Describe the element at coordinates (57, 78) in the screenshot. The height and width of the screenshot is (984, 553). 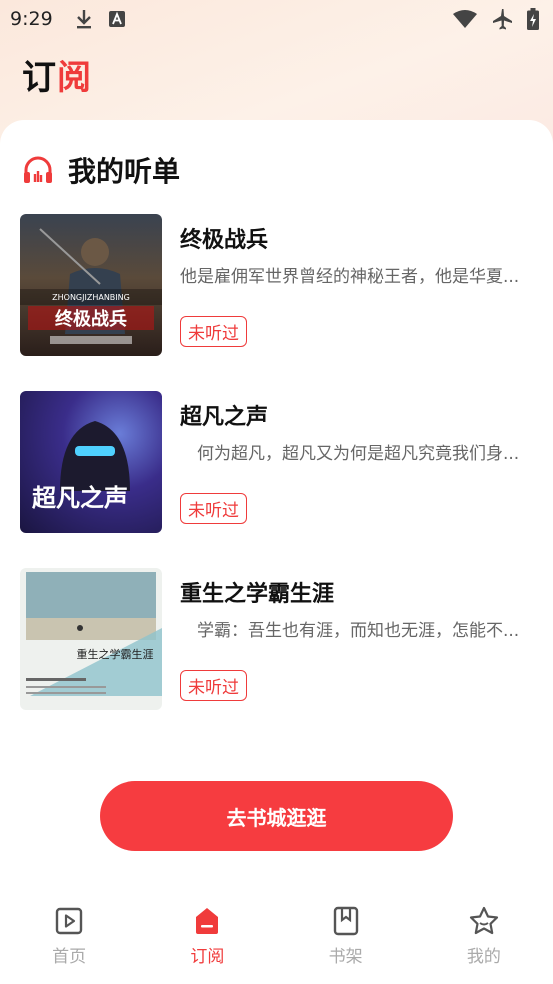
I see `page-title: 订阅` at that location.